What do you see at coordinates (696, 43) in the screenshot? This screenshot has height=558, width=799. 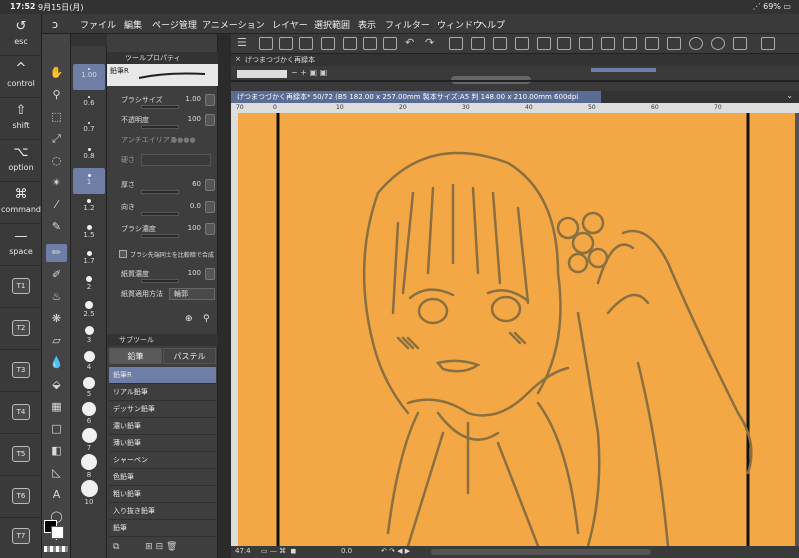 I see `history-icon` at bounding box center [696, 43].